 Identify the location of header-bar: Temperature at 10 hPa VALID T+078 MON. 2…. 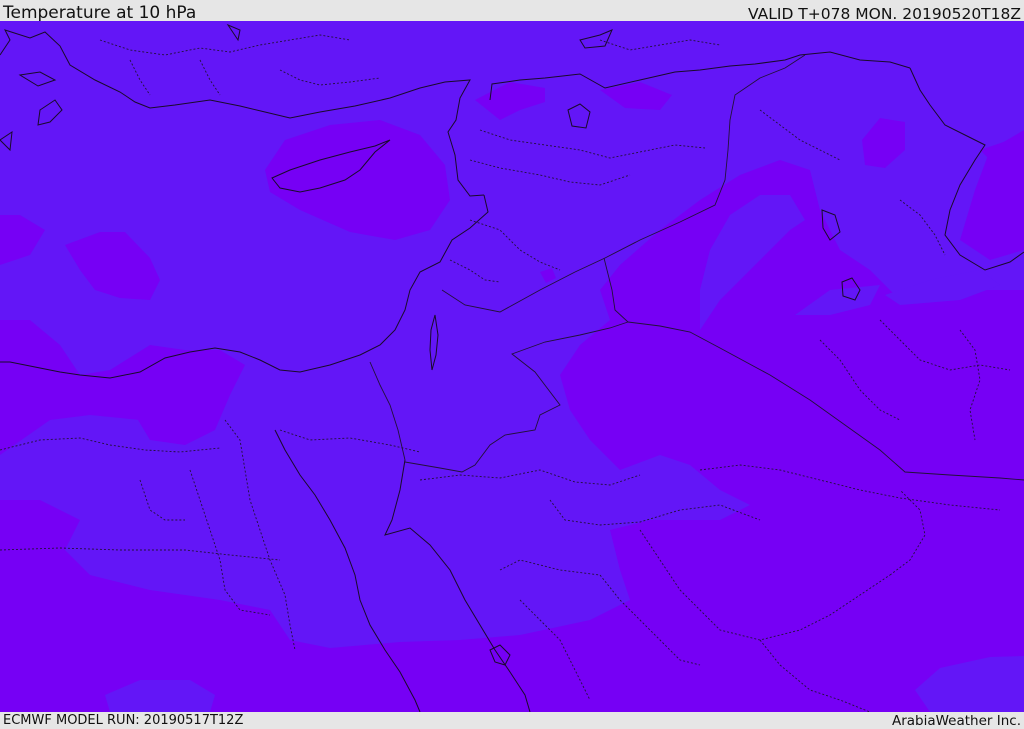
(512, 11).